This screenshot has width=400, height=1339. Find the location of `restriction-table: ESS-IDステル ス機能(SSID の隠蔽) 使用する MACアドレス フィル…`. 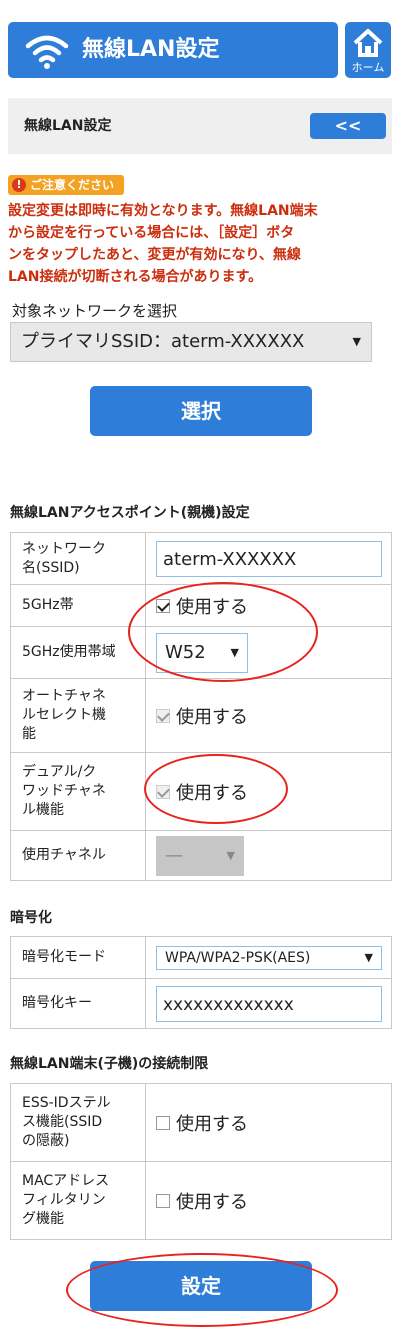

restriction-table: ESS-IDステル ス機能(SSID の隠蔽) 使用する MACアドレス フィル… is located at coordinates (201, 1161).